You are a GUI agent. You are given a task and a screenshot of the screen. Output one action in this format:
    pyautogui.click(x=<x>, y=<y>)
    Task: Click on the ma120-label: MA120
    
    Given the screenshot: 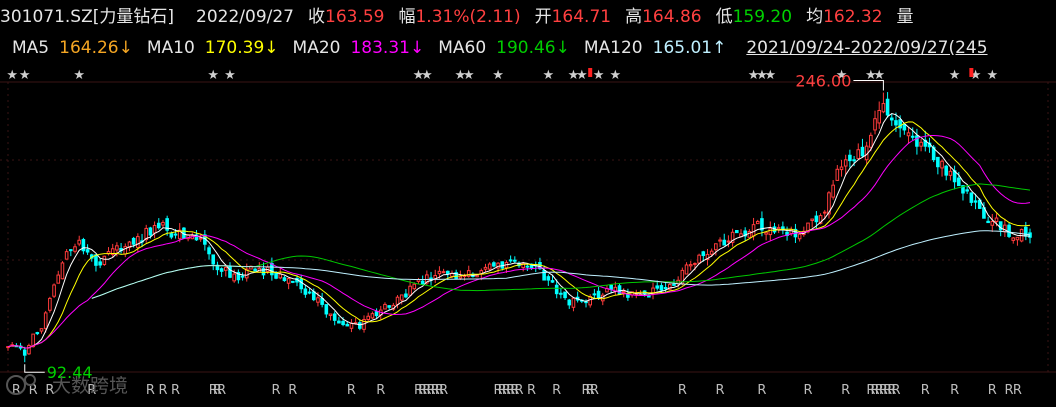 What is the action you would take?
    pyautogui.click(x=613, y=48)
    